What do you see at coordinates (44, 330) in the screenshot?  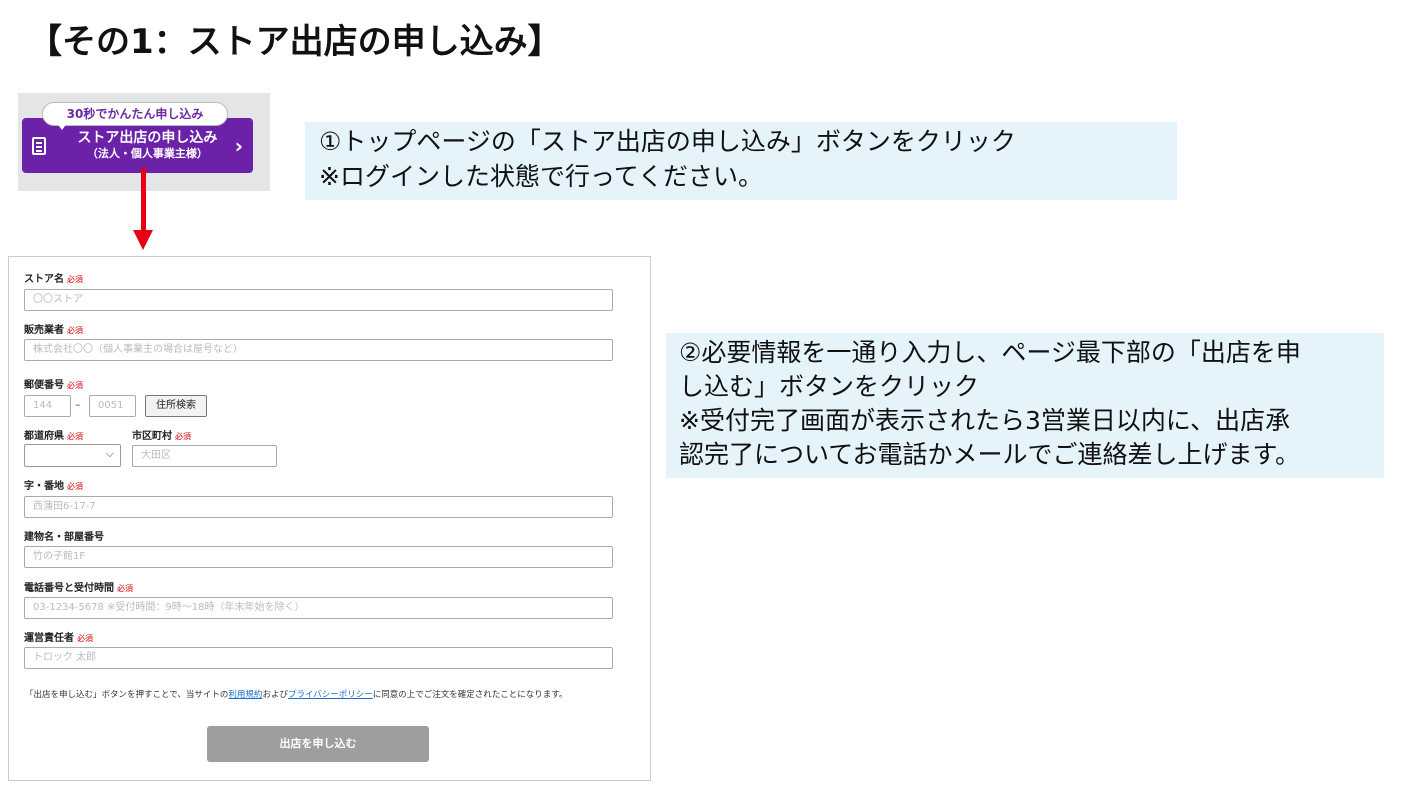 I see `seller-label-text: 販売業者` at bounding box center [44, 330].